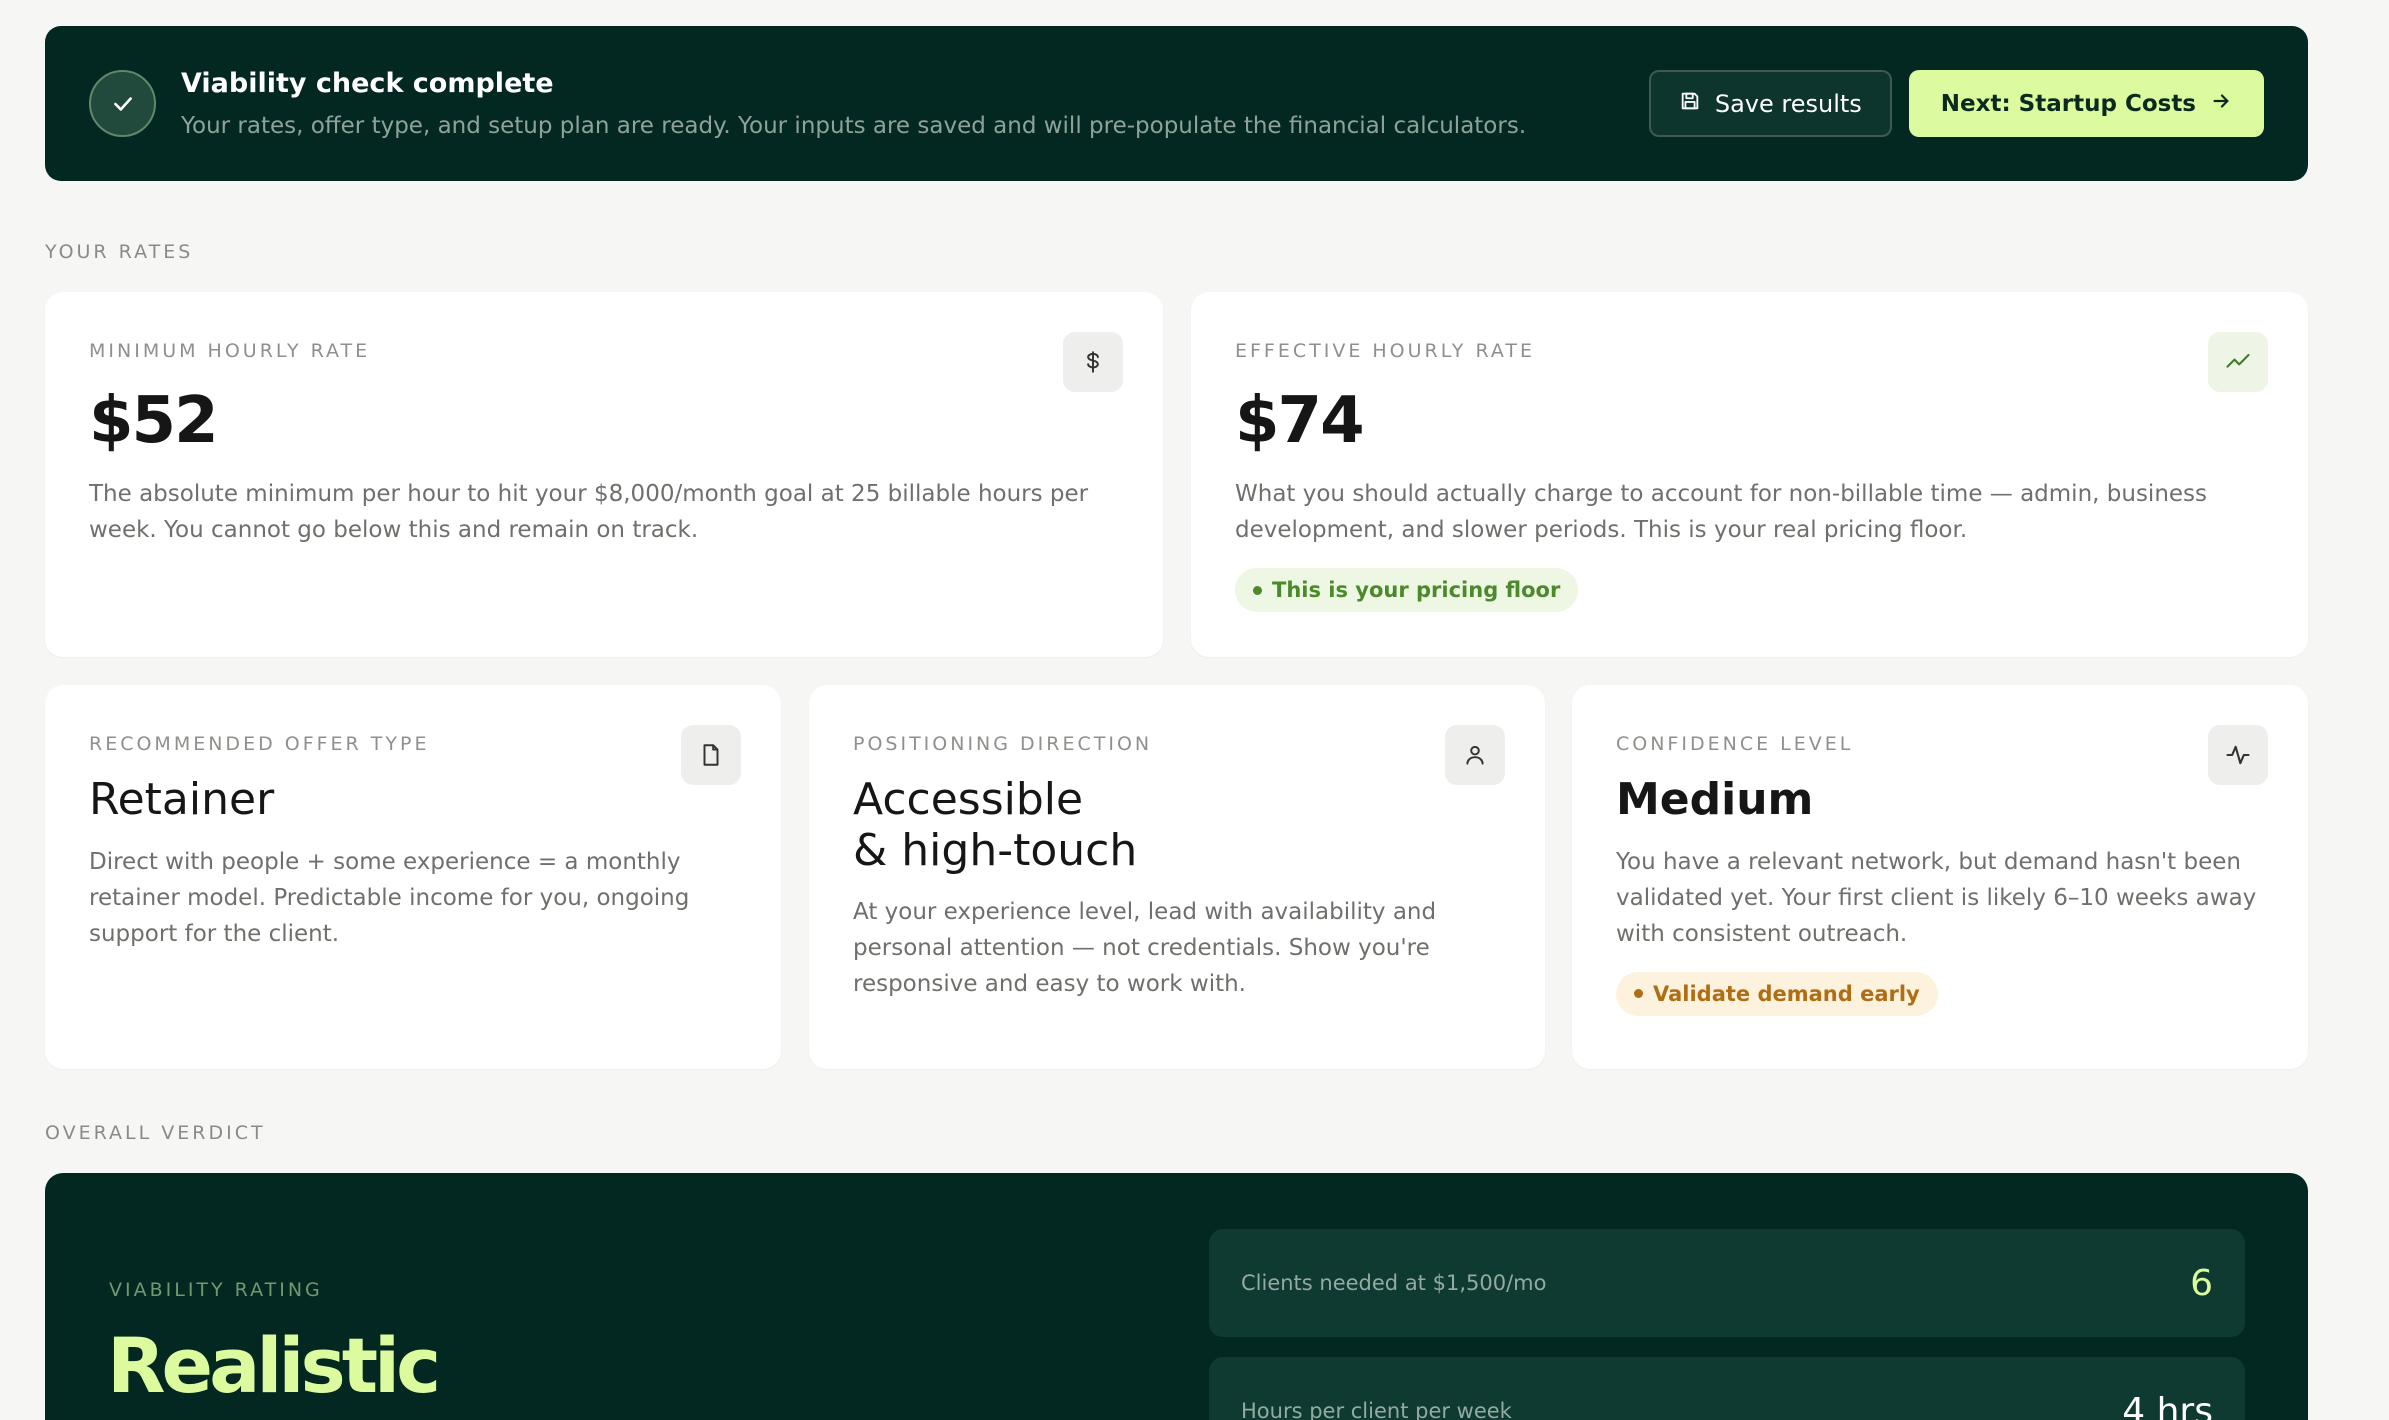 The width and height of the screenshot is (2389, 1420). Describe the element at coordinates (1385, 351) in the screenshot. I see `effective-rate-label: EFFECTIVE HOURLY RATE` at that location.